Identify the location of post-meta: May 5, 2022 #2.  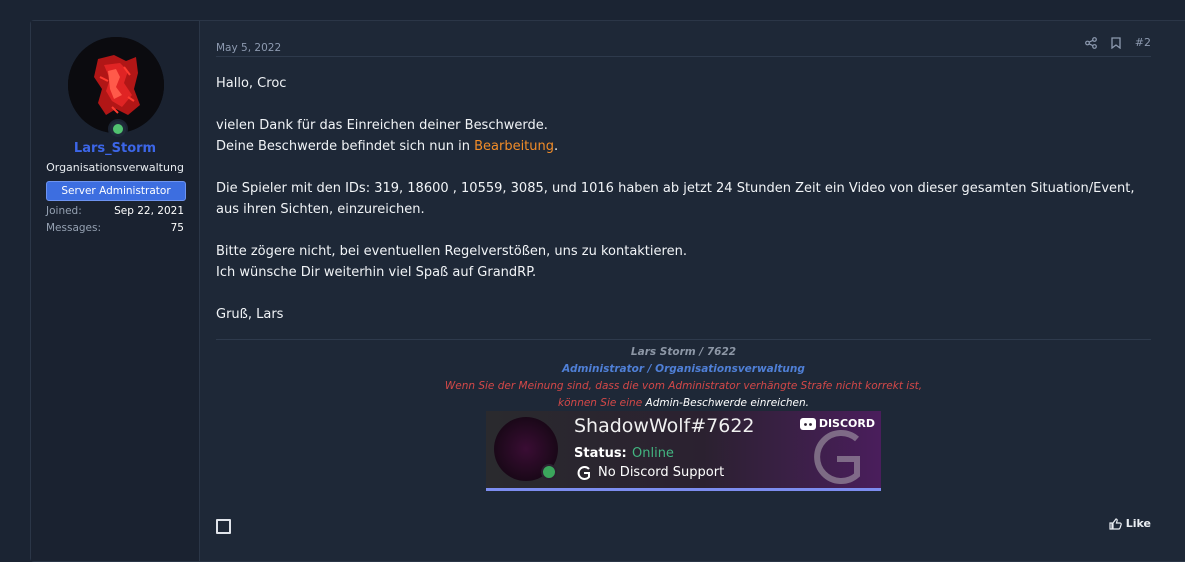
(683, 46).